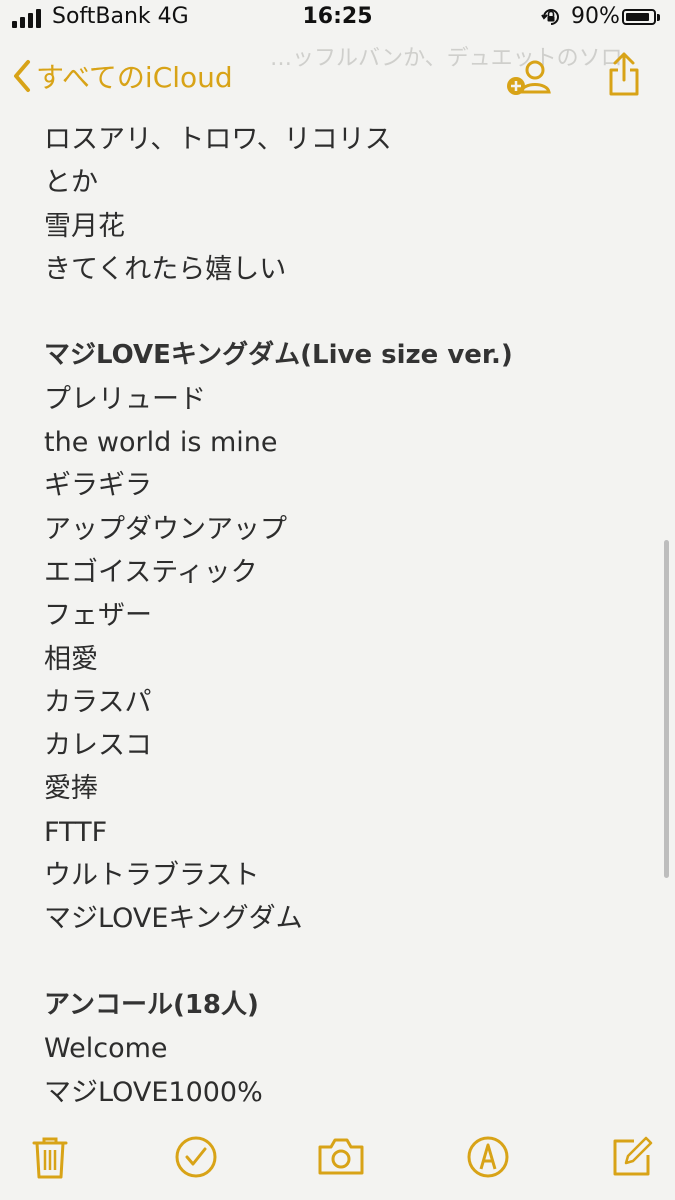  What do you see at coordinates (278, 355) in the screenshot?
I see `note-heading-line: マジLOVEキングダム(Live size ver.)` at bounding box center [278, 355].